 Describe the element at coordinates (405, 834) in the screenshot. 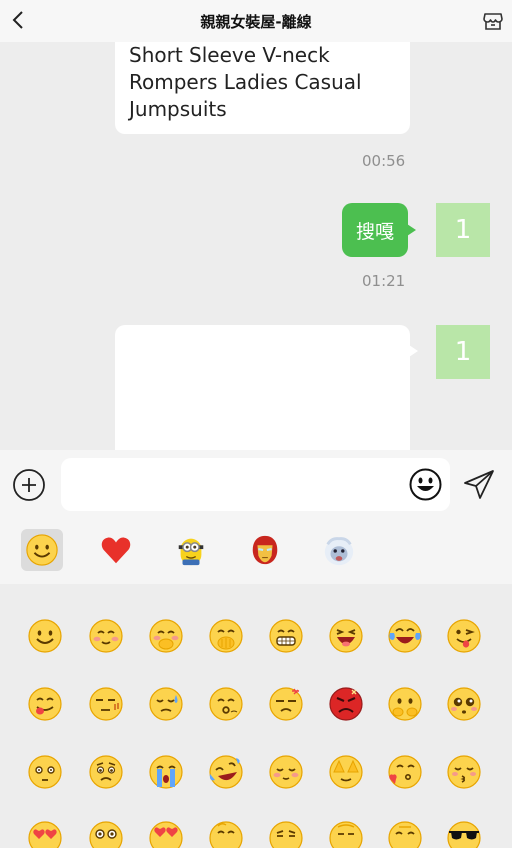

I see `nervous-emoji-icon` at that location.